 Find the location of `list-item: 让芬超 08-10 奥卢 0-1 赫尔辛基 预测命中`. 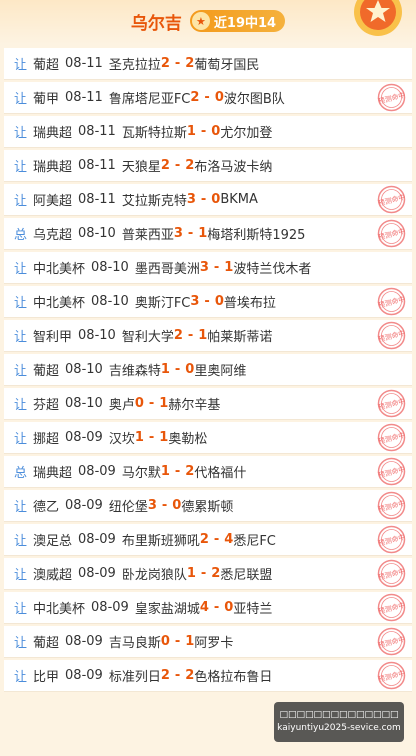

list-item: 让芬超 08-10 奥卢 0-1 赫尔辛基 预测命中 is located at coordinates (208, 404).